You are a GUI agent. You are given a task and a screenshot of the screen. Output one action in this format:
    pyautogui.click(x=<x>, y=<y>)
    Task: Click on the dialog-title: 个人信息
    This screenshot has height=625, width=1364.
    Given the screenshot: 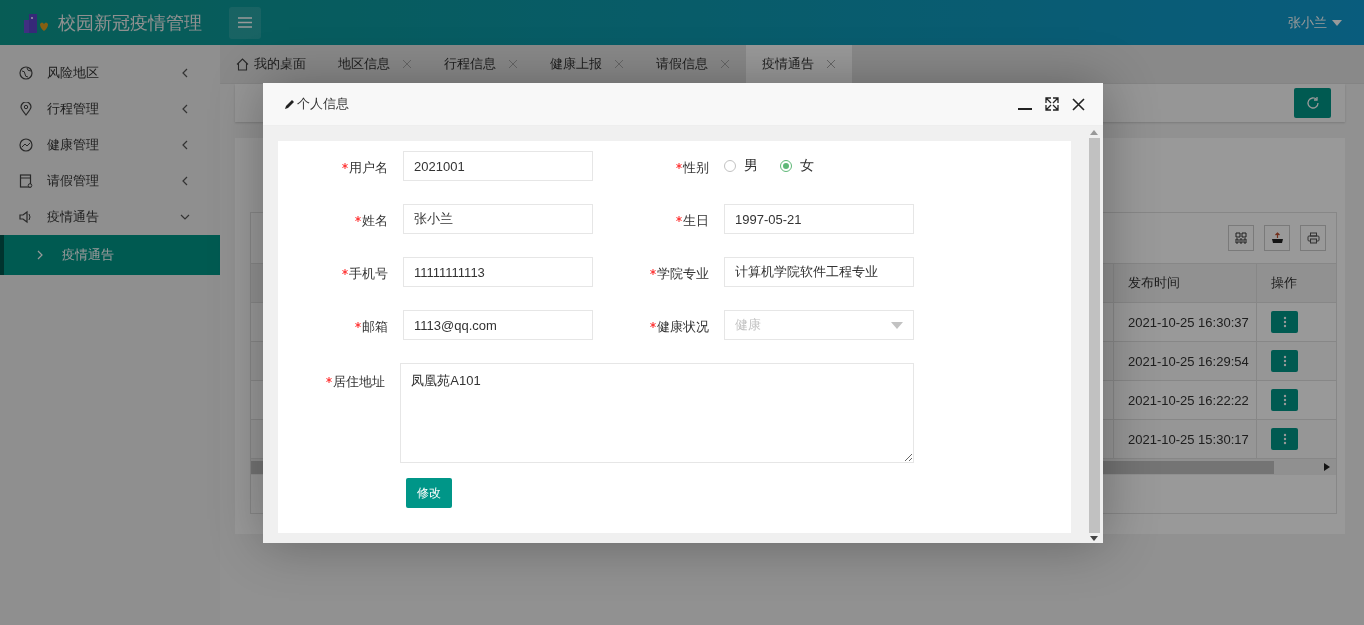 What is the action you would take?
    pyautogui.click(x=317, y=104)
    